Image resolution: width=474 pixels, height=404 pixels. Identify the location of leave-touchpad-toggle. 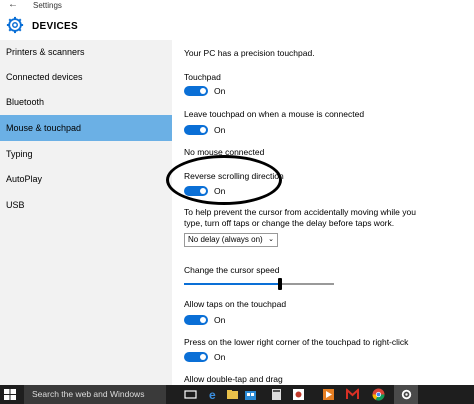
(196, 130).